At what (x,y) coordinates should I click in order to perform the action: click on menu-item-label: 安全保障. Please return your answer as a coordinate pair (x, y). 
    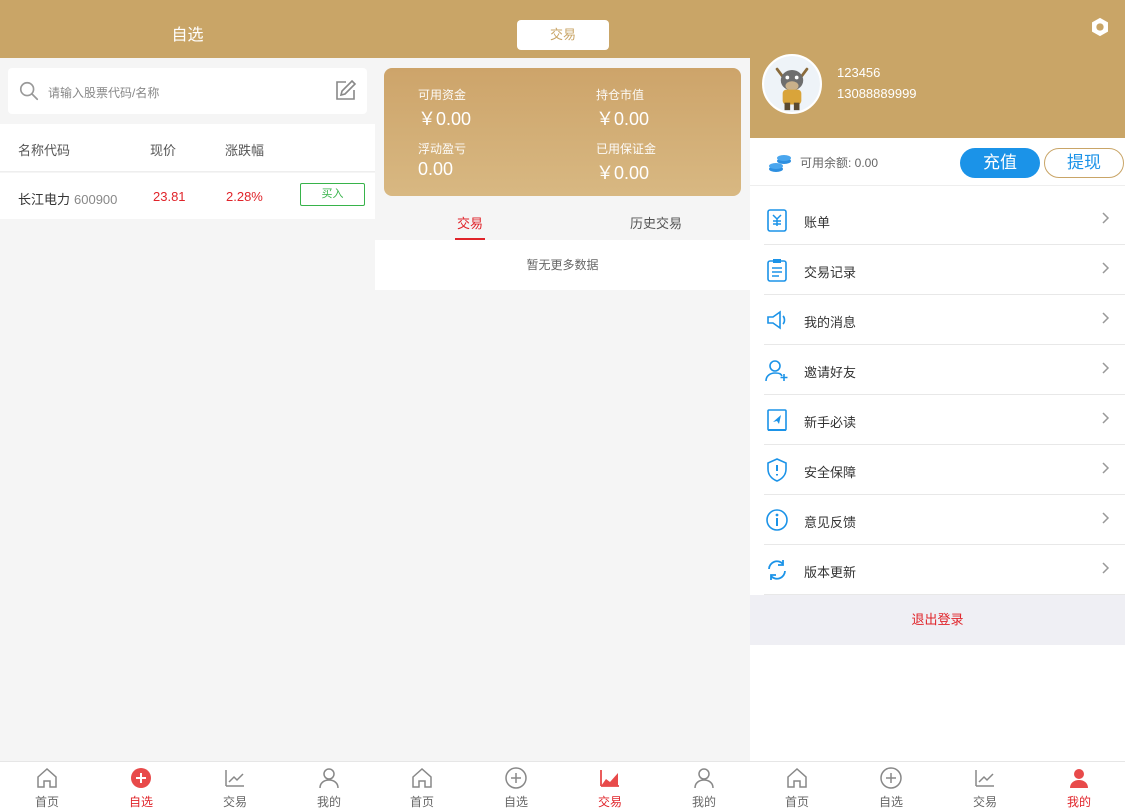
    Looking at the image, I should click on (830, 472).